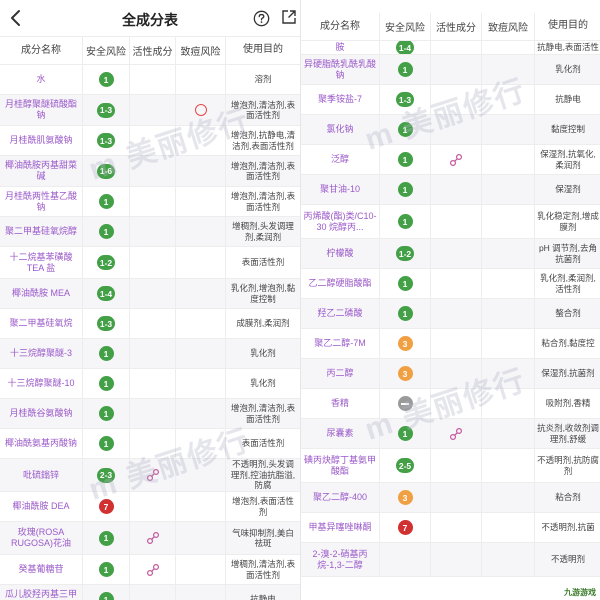  I want to click on ingredient-name: 椰油酰胺丙基甜菜碱, so click(41, 171).